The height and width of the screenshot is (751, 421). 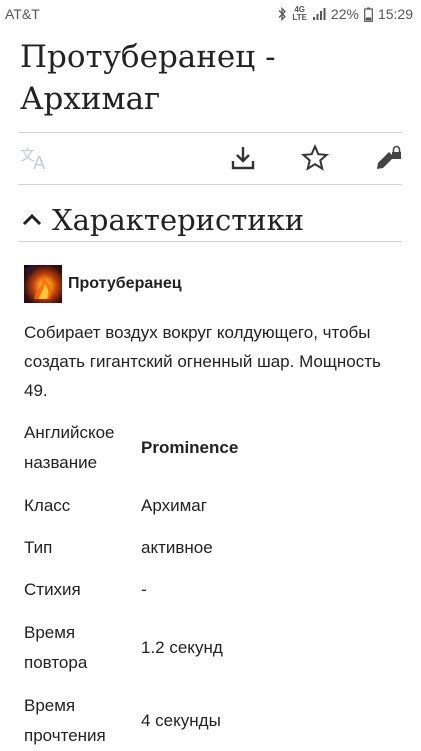 What do you see at coordinates (178, 220) in the screenshot?
I see `section-title: Характеристики` at bounding box center [178, 220].